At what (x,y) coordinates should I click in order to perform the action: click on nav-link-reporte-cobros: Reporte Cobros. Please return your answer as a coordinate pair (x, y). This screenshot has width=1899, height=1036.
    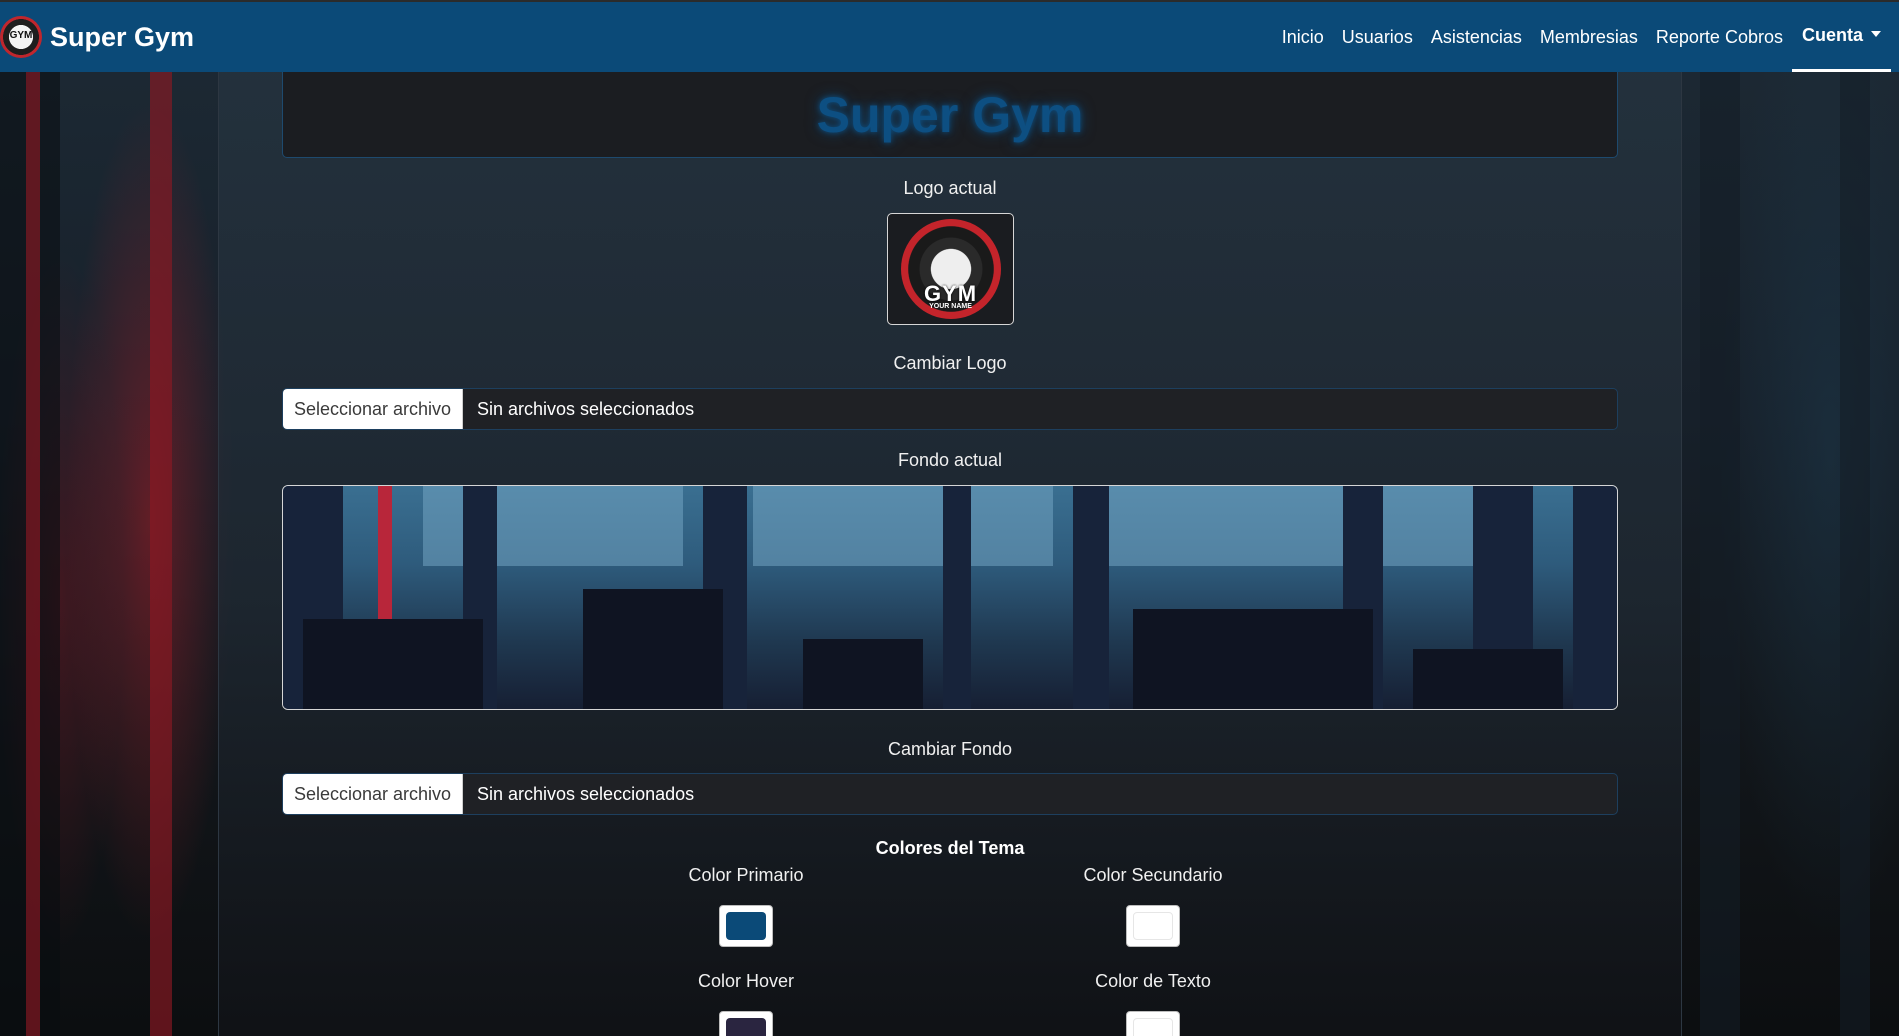
    Looking at the image, I should click on (1719, 37).